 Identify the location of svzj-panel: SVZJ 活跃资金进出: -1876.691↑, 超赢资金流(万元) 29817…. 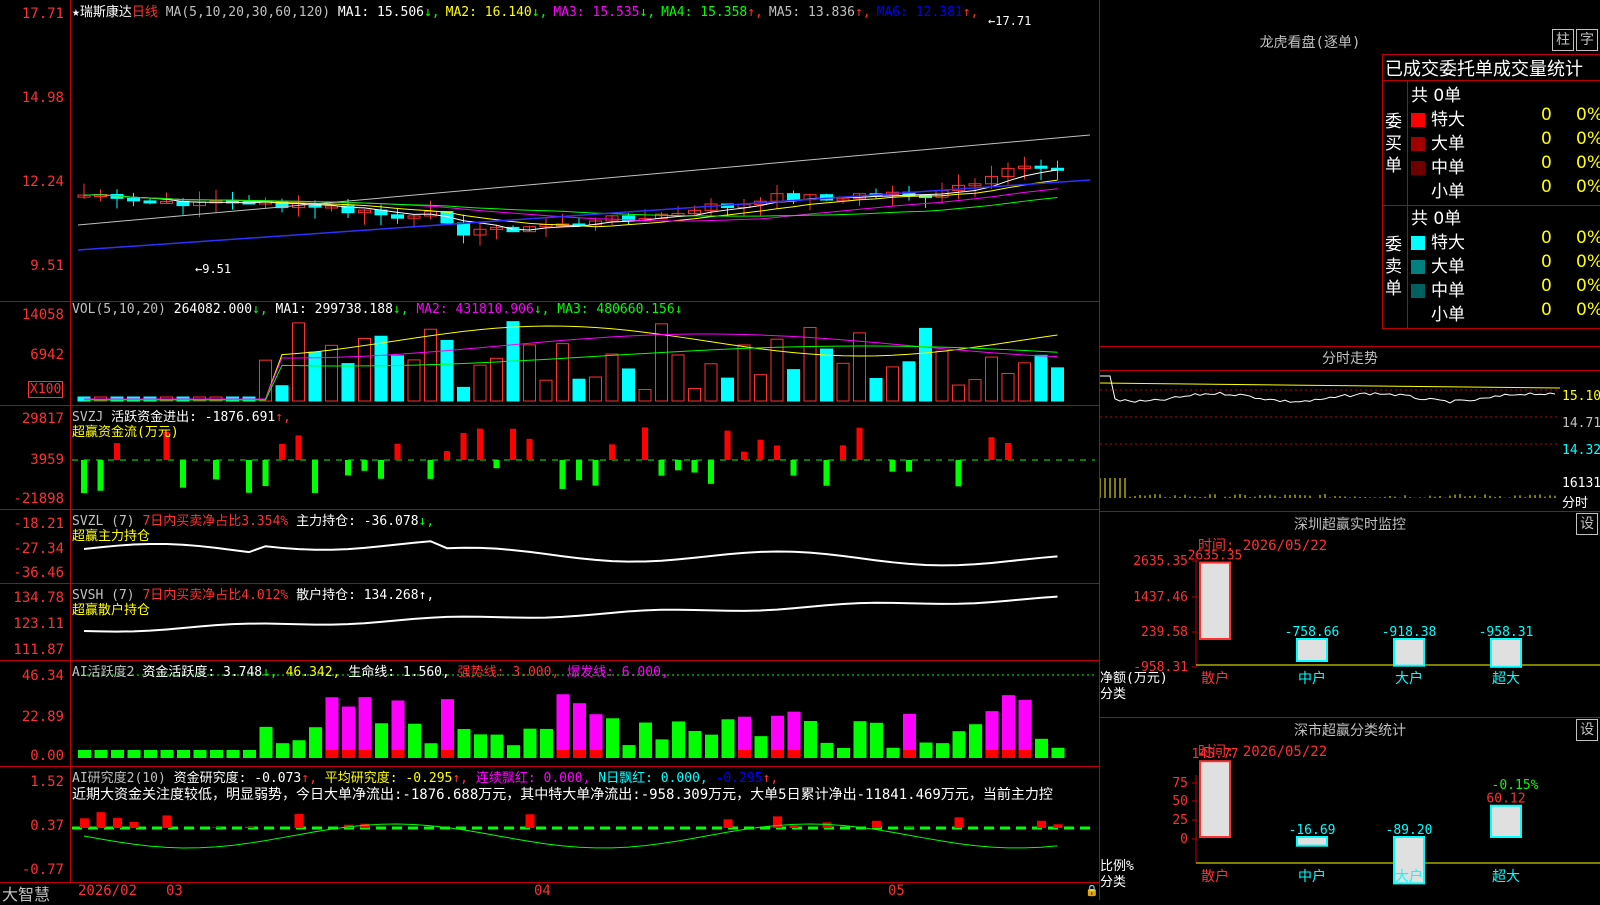
(550, 457).